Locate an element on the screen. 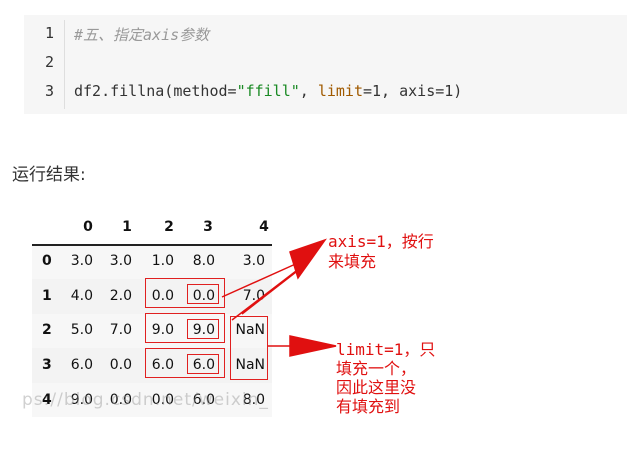 This screenshot has width=635, height=453. annotation-axis-line1: axis=1，按行 is located at coordinates (381, 241).